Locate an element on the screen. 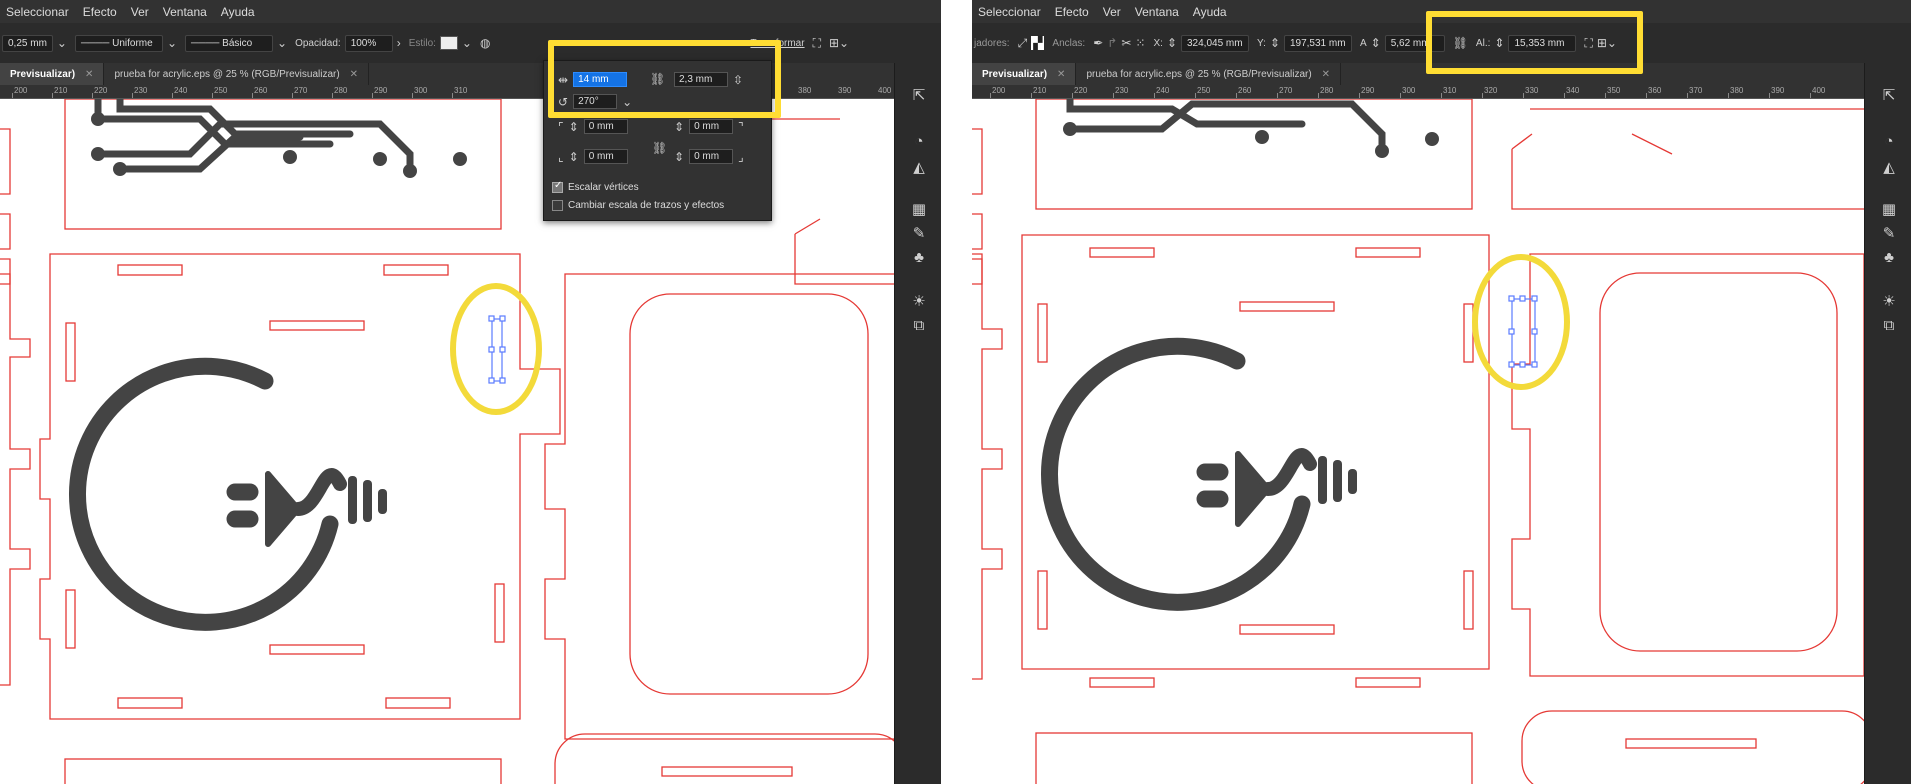 The height and width of the screenshot is (784, 1911). align-icon: ⊞⌄ is located at coordinates (839, 43).